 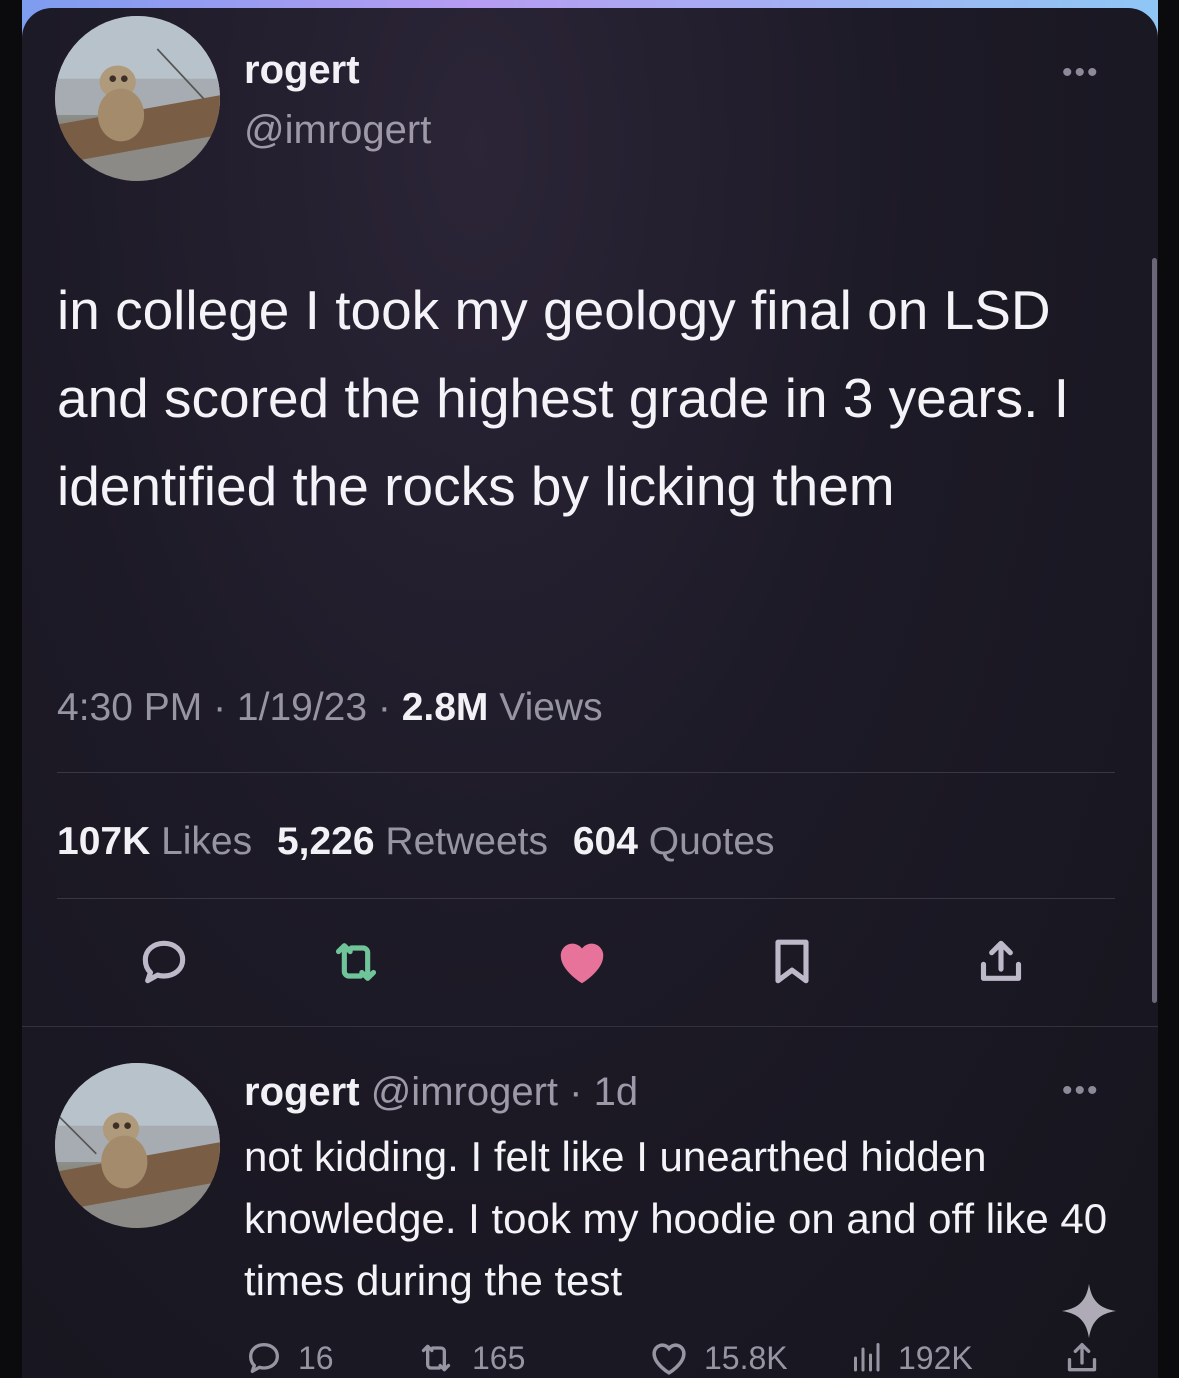 I want to click on reply-retweets-count: 165, so click(x=499, y=1357).